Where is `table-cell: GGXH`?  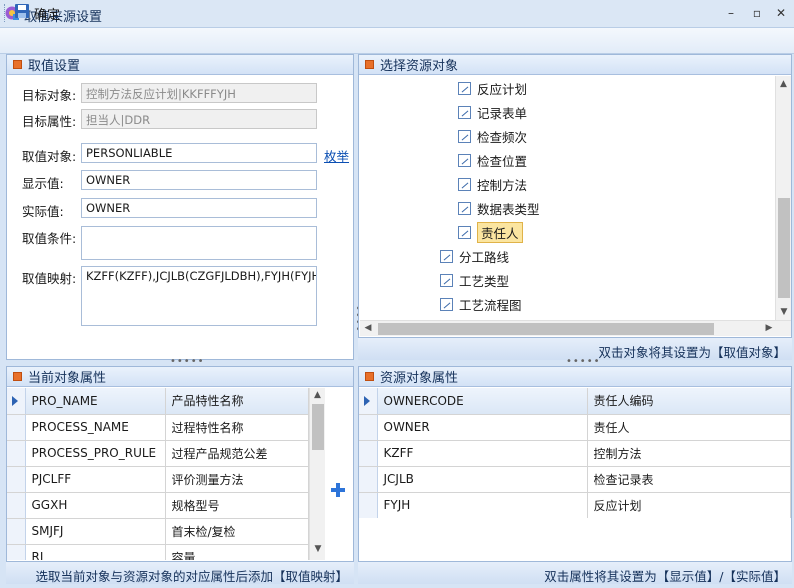 table-cell: GGXH is located at coordinates (95, 505).